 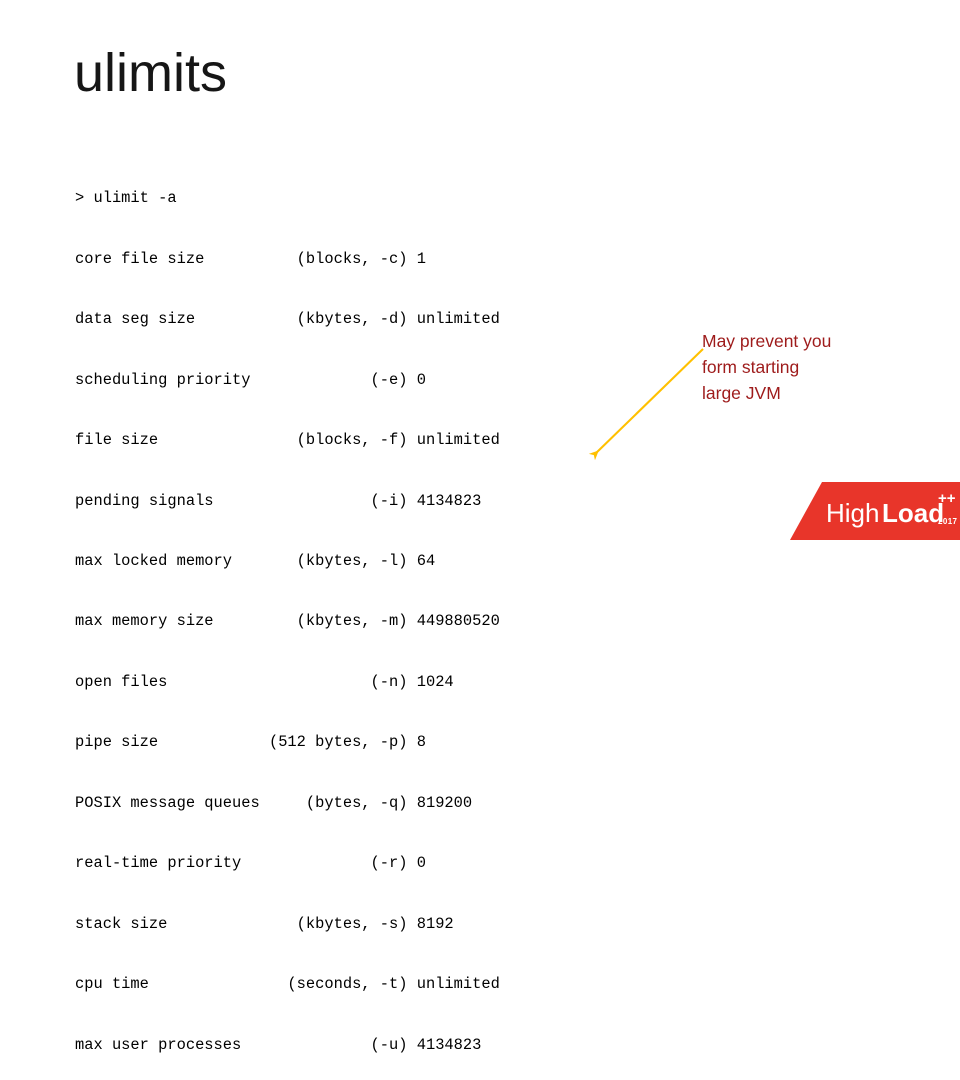 I want to click on terminal-line: data seg size (kbytes, -d) unlimited, so click(x=287, y=319).